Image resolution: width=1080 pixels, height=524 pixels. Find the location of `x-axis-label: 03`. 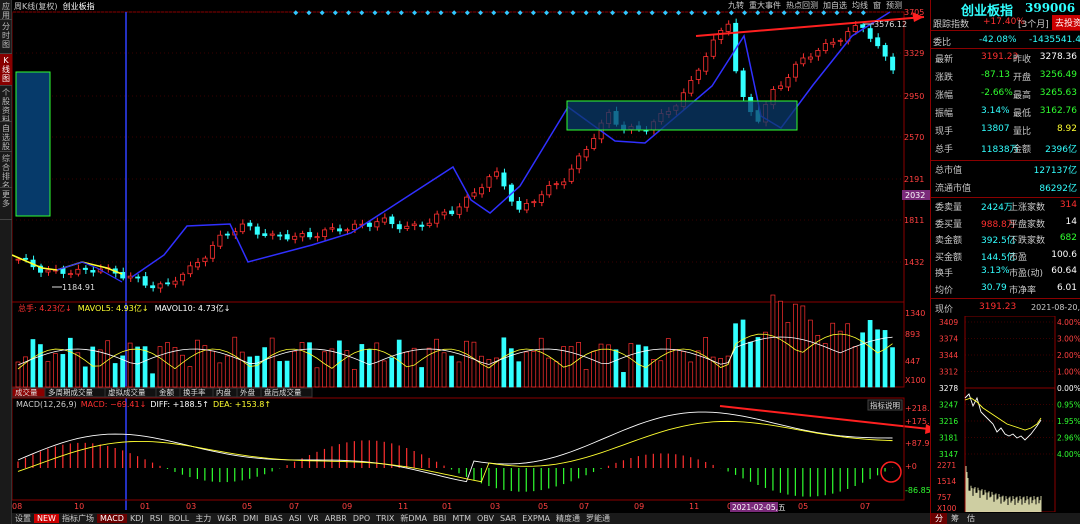

x-axis-label: 03 is located at coordinates (495, 506).